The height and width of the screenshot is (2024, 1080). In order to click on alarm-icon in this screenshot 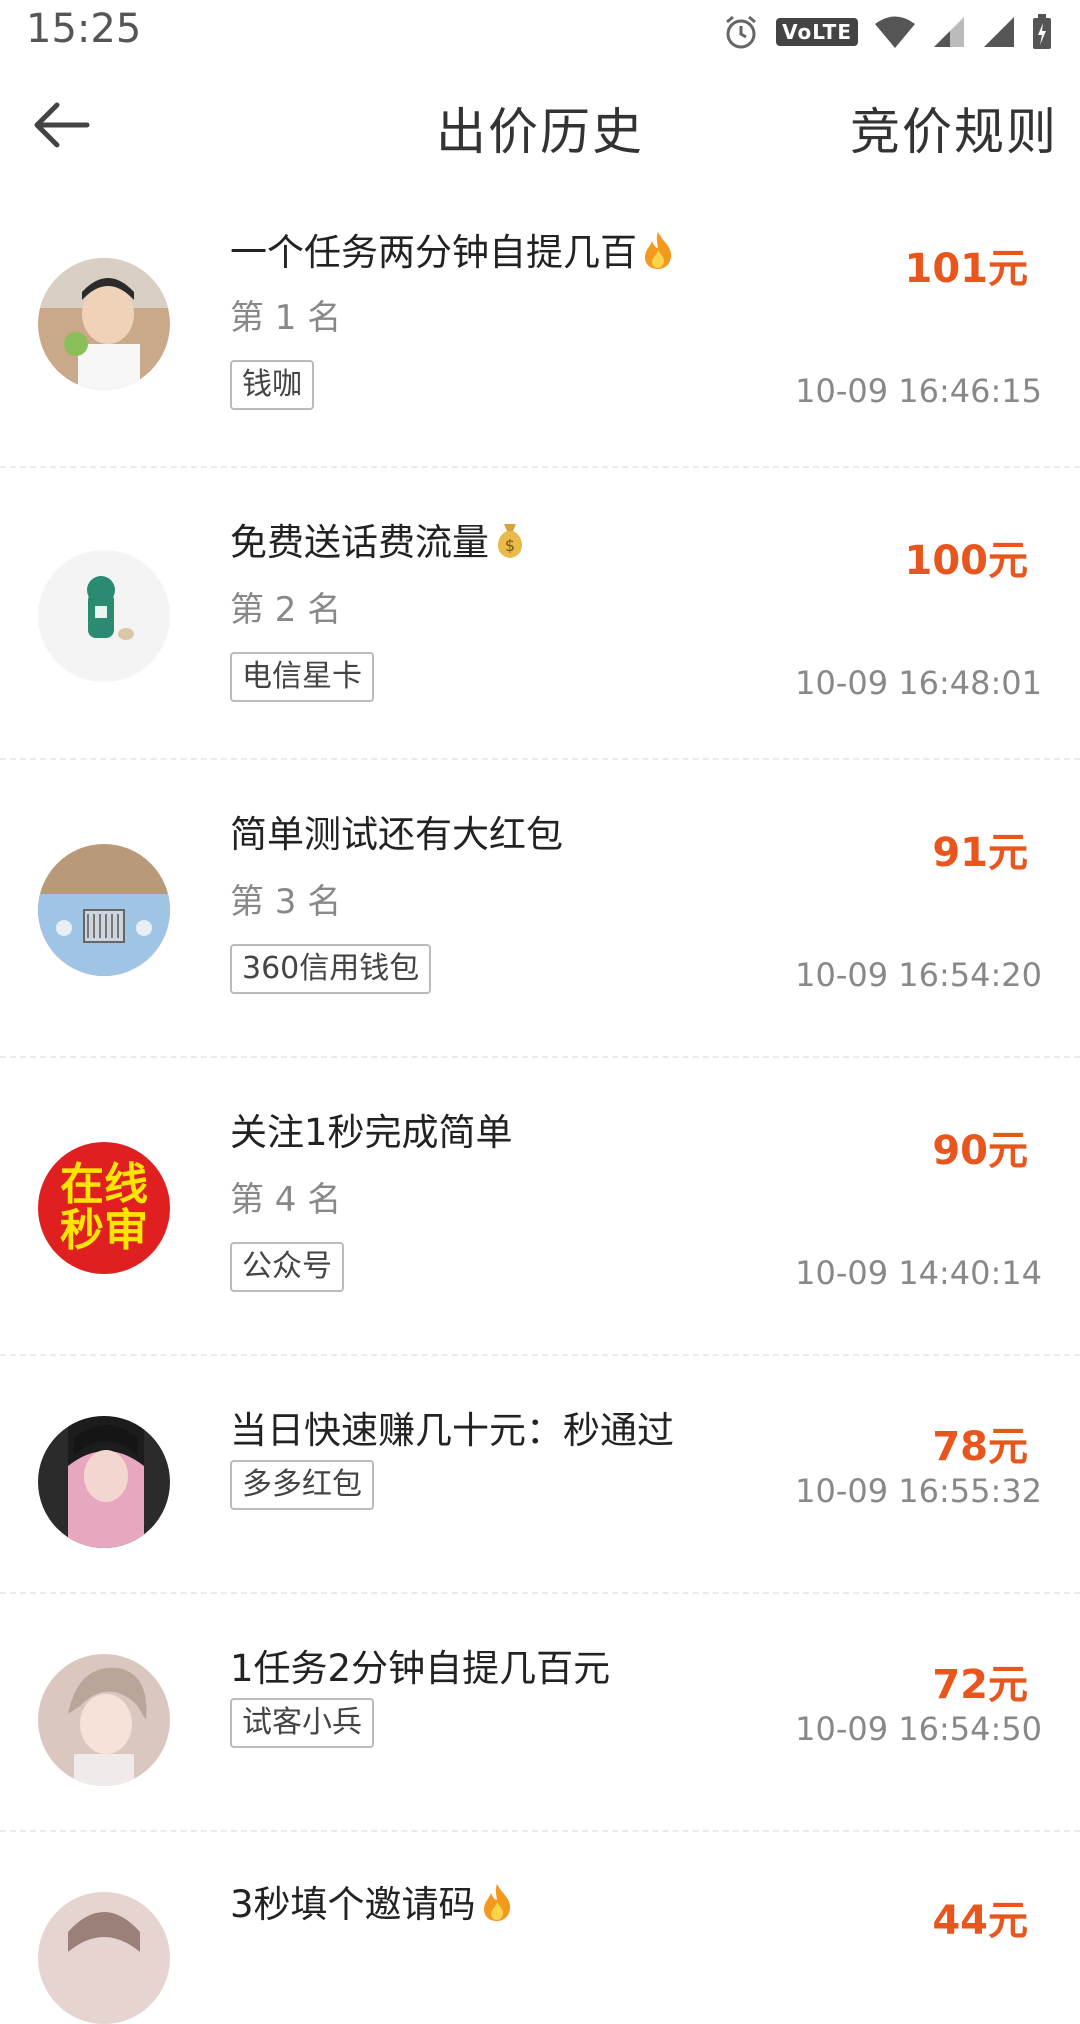, I will do `click(741, 32)`.